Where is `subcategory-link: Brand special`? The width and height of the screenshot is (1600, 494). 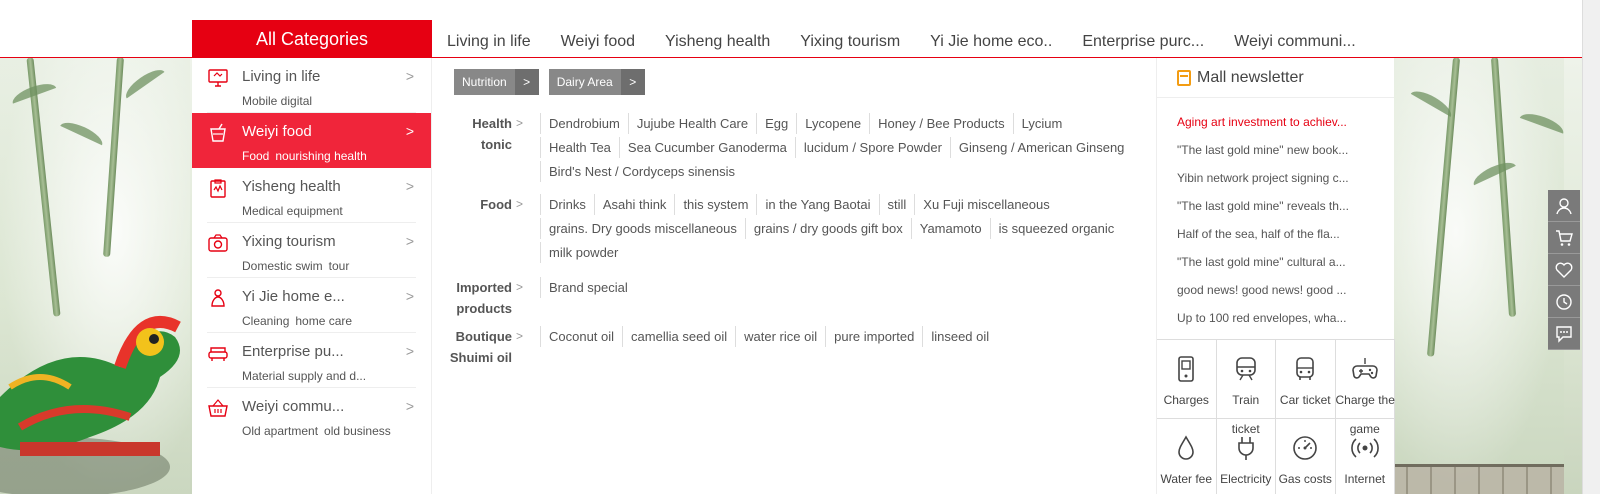
subcategory-link: Brand special is located at coordinates (588, 287).